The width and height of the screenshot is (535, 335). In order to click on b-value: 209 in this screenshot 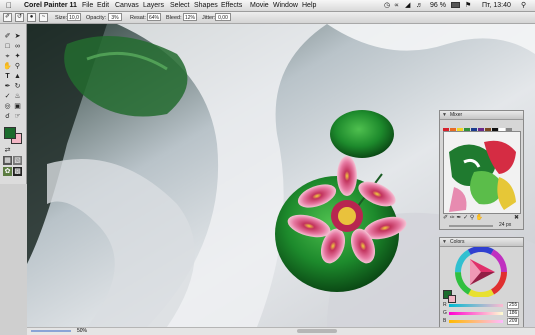, I will do `click(513, 321)`.